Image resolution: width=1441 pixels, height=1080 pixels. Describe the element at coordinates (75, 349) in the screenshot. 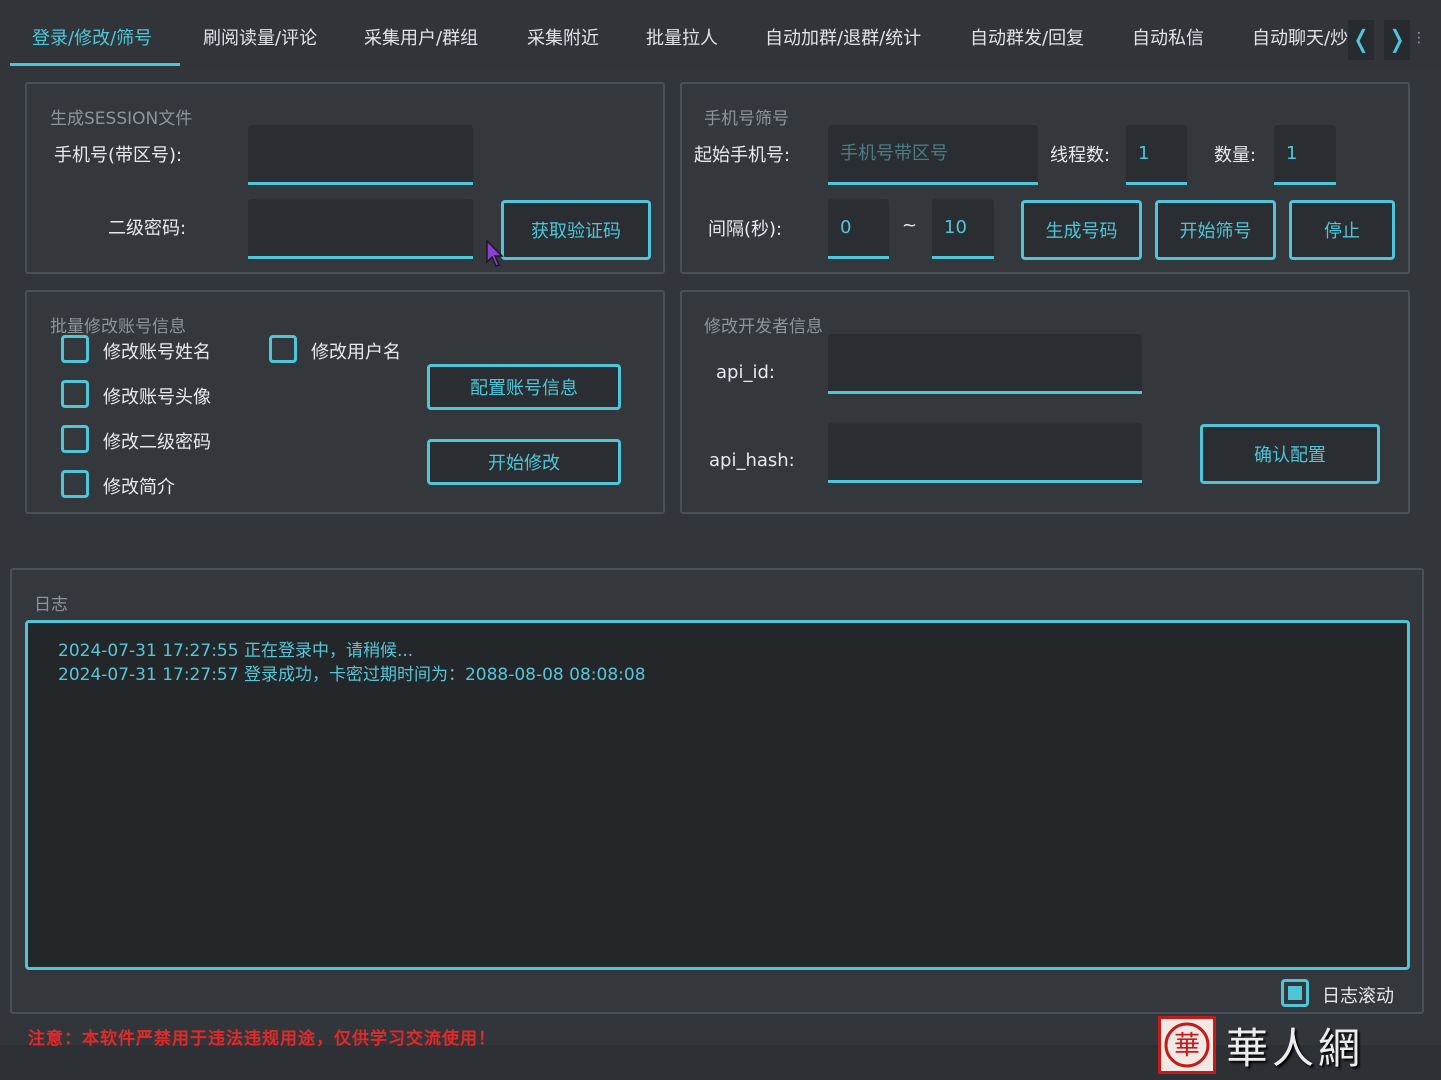

I see `modify-name-checkbox` at that location.